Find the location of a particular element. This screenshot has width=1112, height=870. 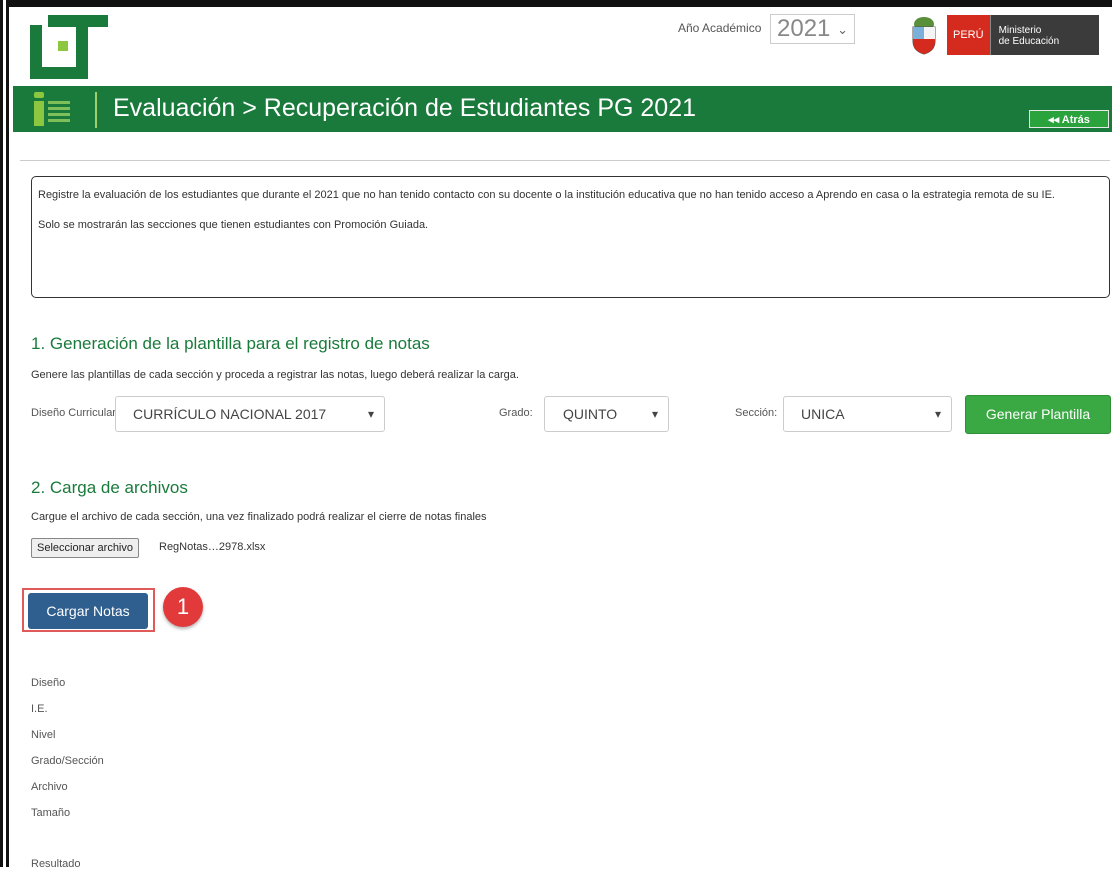

detail-label-ie: I.E. is located at coordinates (39, 709).